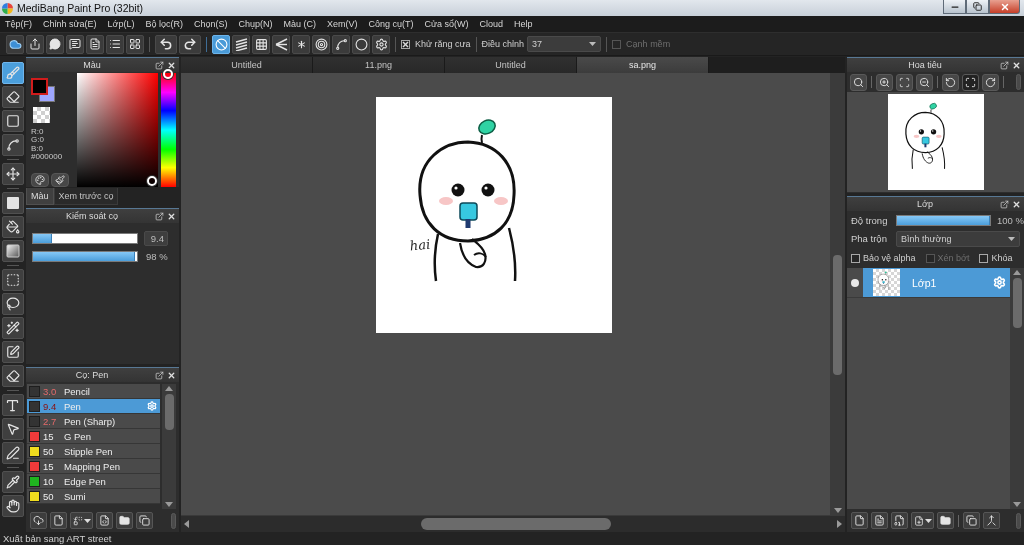 This screenshot has height=545, width=1024. I want to click on menu-item: Xem(V), so click(342, 24).